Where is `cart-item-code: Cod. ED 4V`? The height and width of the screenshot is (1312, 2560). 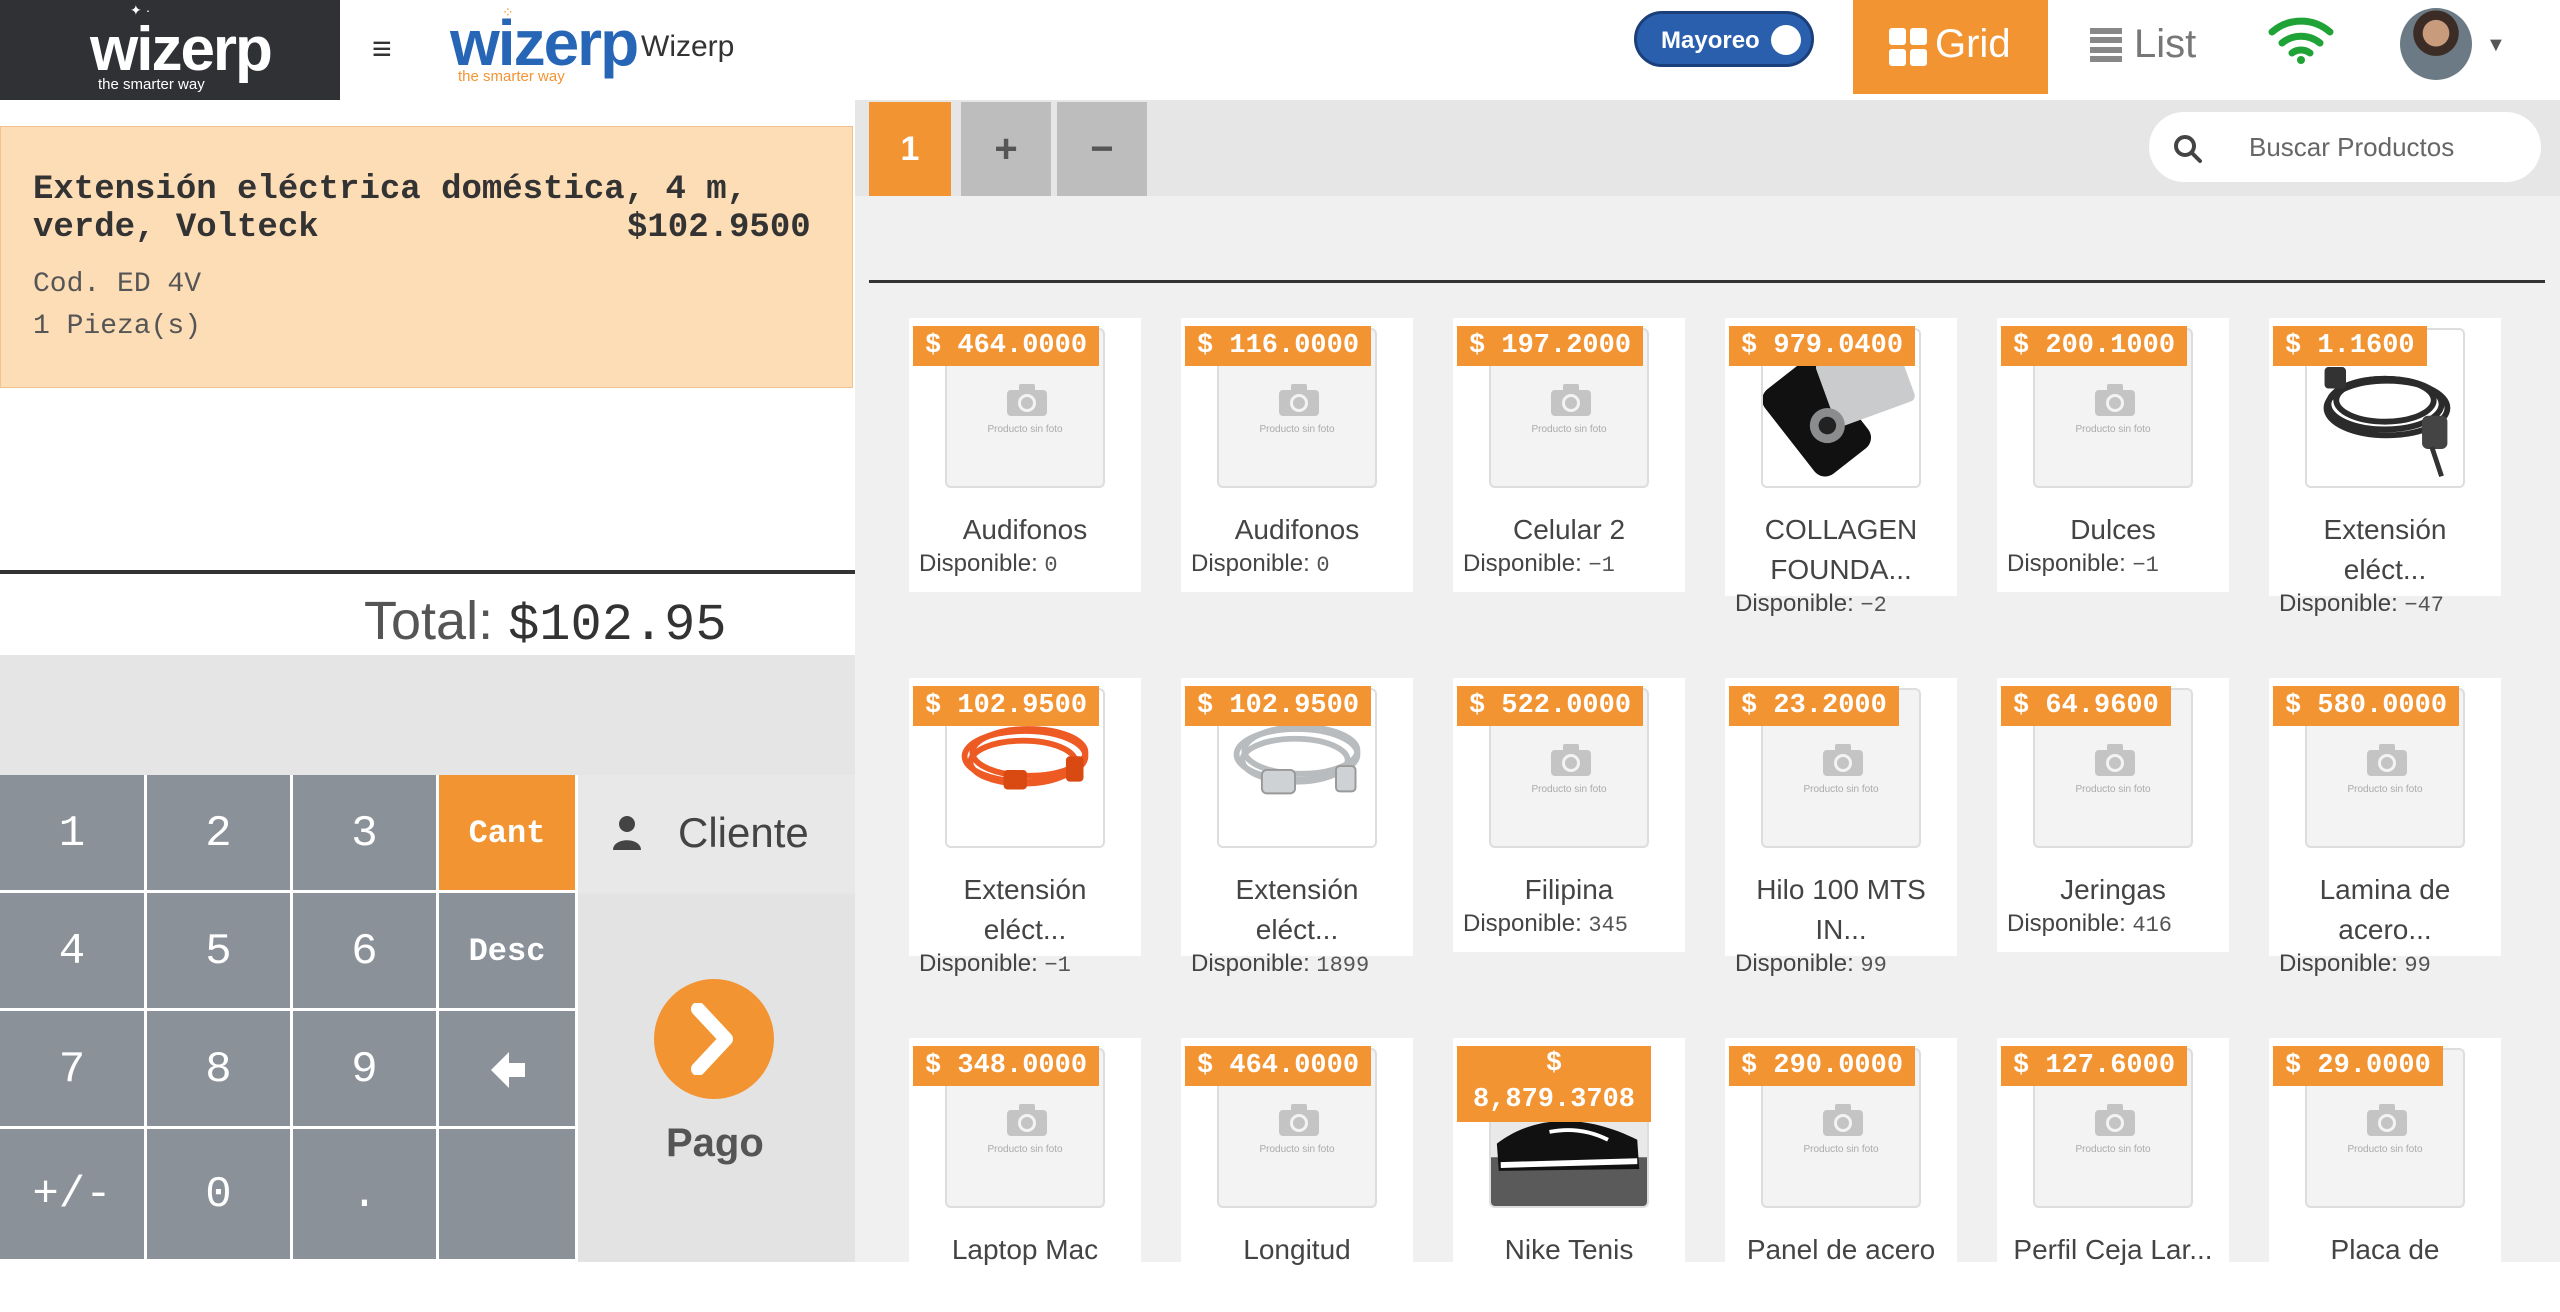 cart-item-code: Cod. ED 4V is located at coordinates (117, 284).